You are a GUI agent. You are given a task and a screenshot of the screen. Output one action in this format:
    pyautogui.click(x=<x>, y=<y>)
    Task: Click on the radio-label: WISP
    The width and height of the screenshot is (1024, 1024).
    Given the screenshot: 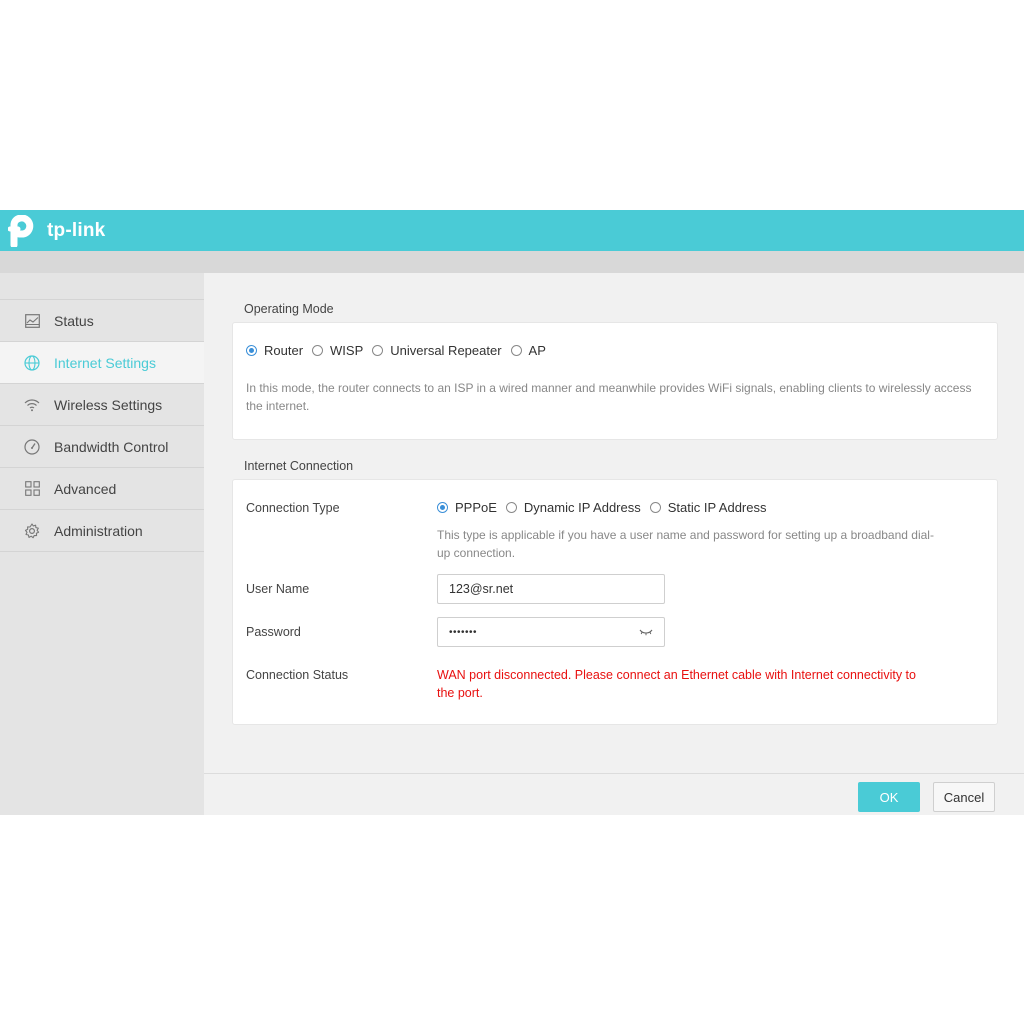 What is the action you would take?
    pyautogui.click(x=347, y=350)
    